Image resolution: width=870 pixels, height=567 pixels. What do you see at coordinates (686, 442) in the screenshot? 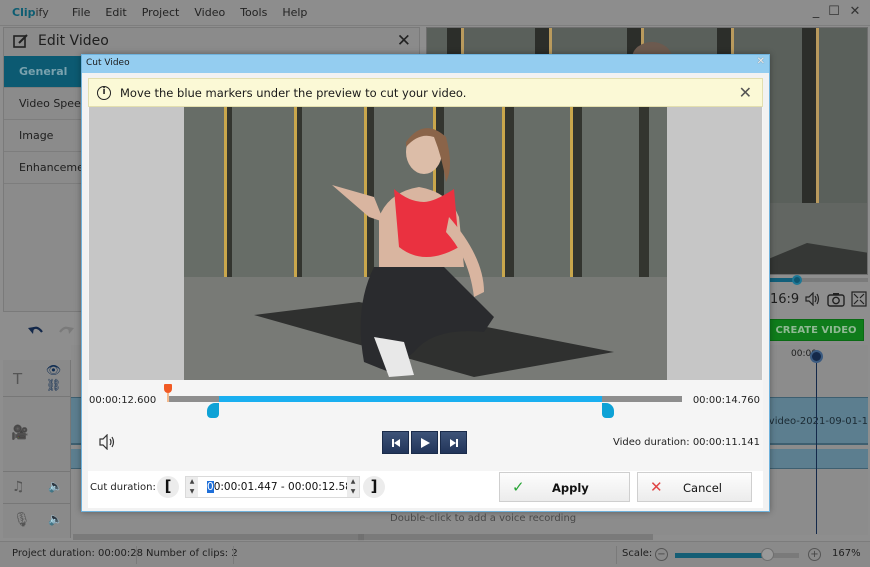
I see `video-duration: Video duration: 00:00:11.141` at bounding box center [686, 442].